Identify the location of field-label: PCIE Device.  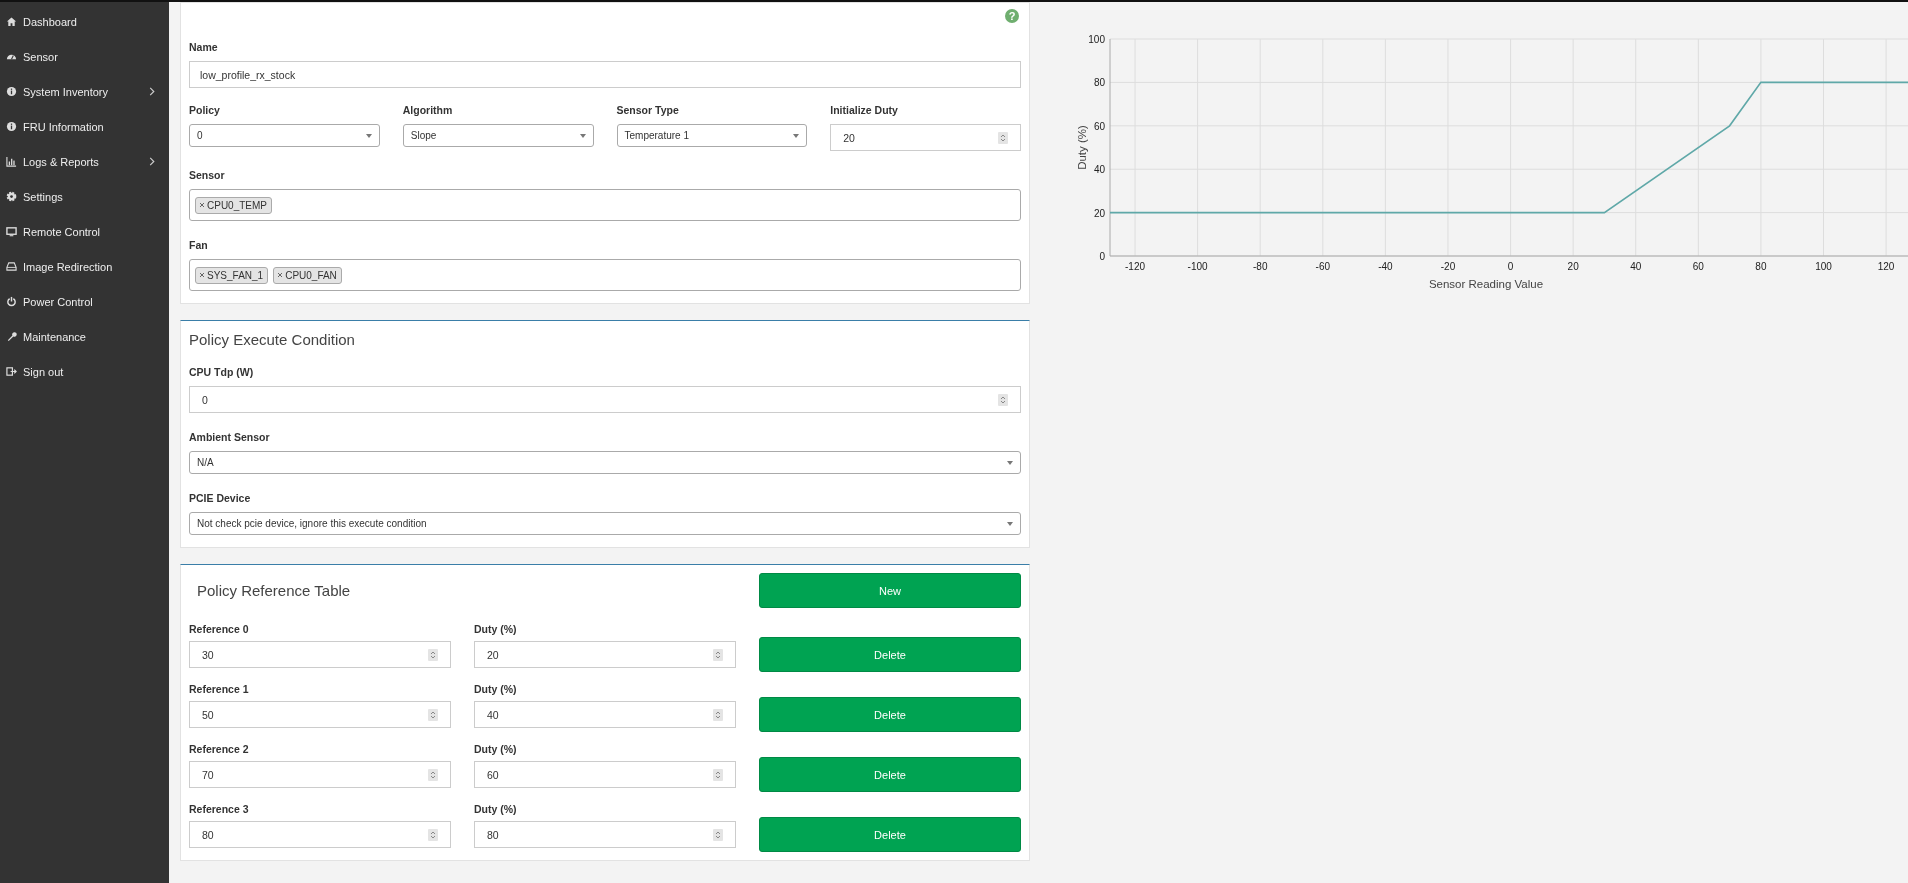
(220, 498).